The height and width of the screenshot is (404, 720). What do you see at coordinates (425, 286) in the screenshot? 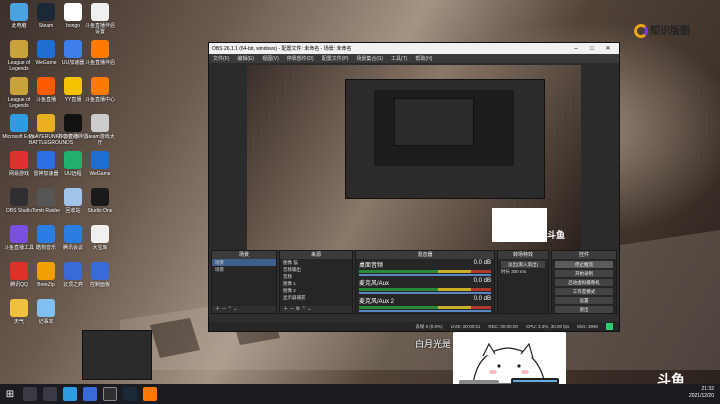
I see `mixer-channel: 麦克风/Aux 0.0 dB` at bounding box center [425, 286].